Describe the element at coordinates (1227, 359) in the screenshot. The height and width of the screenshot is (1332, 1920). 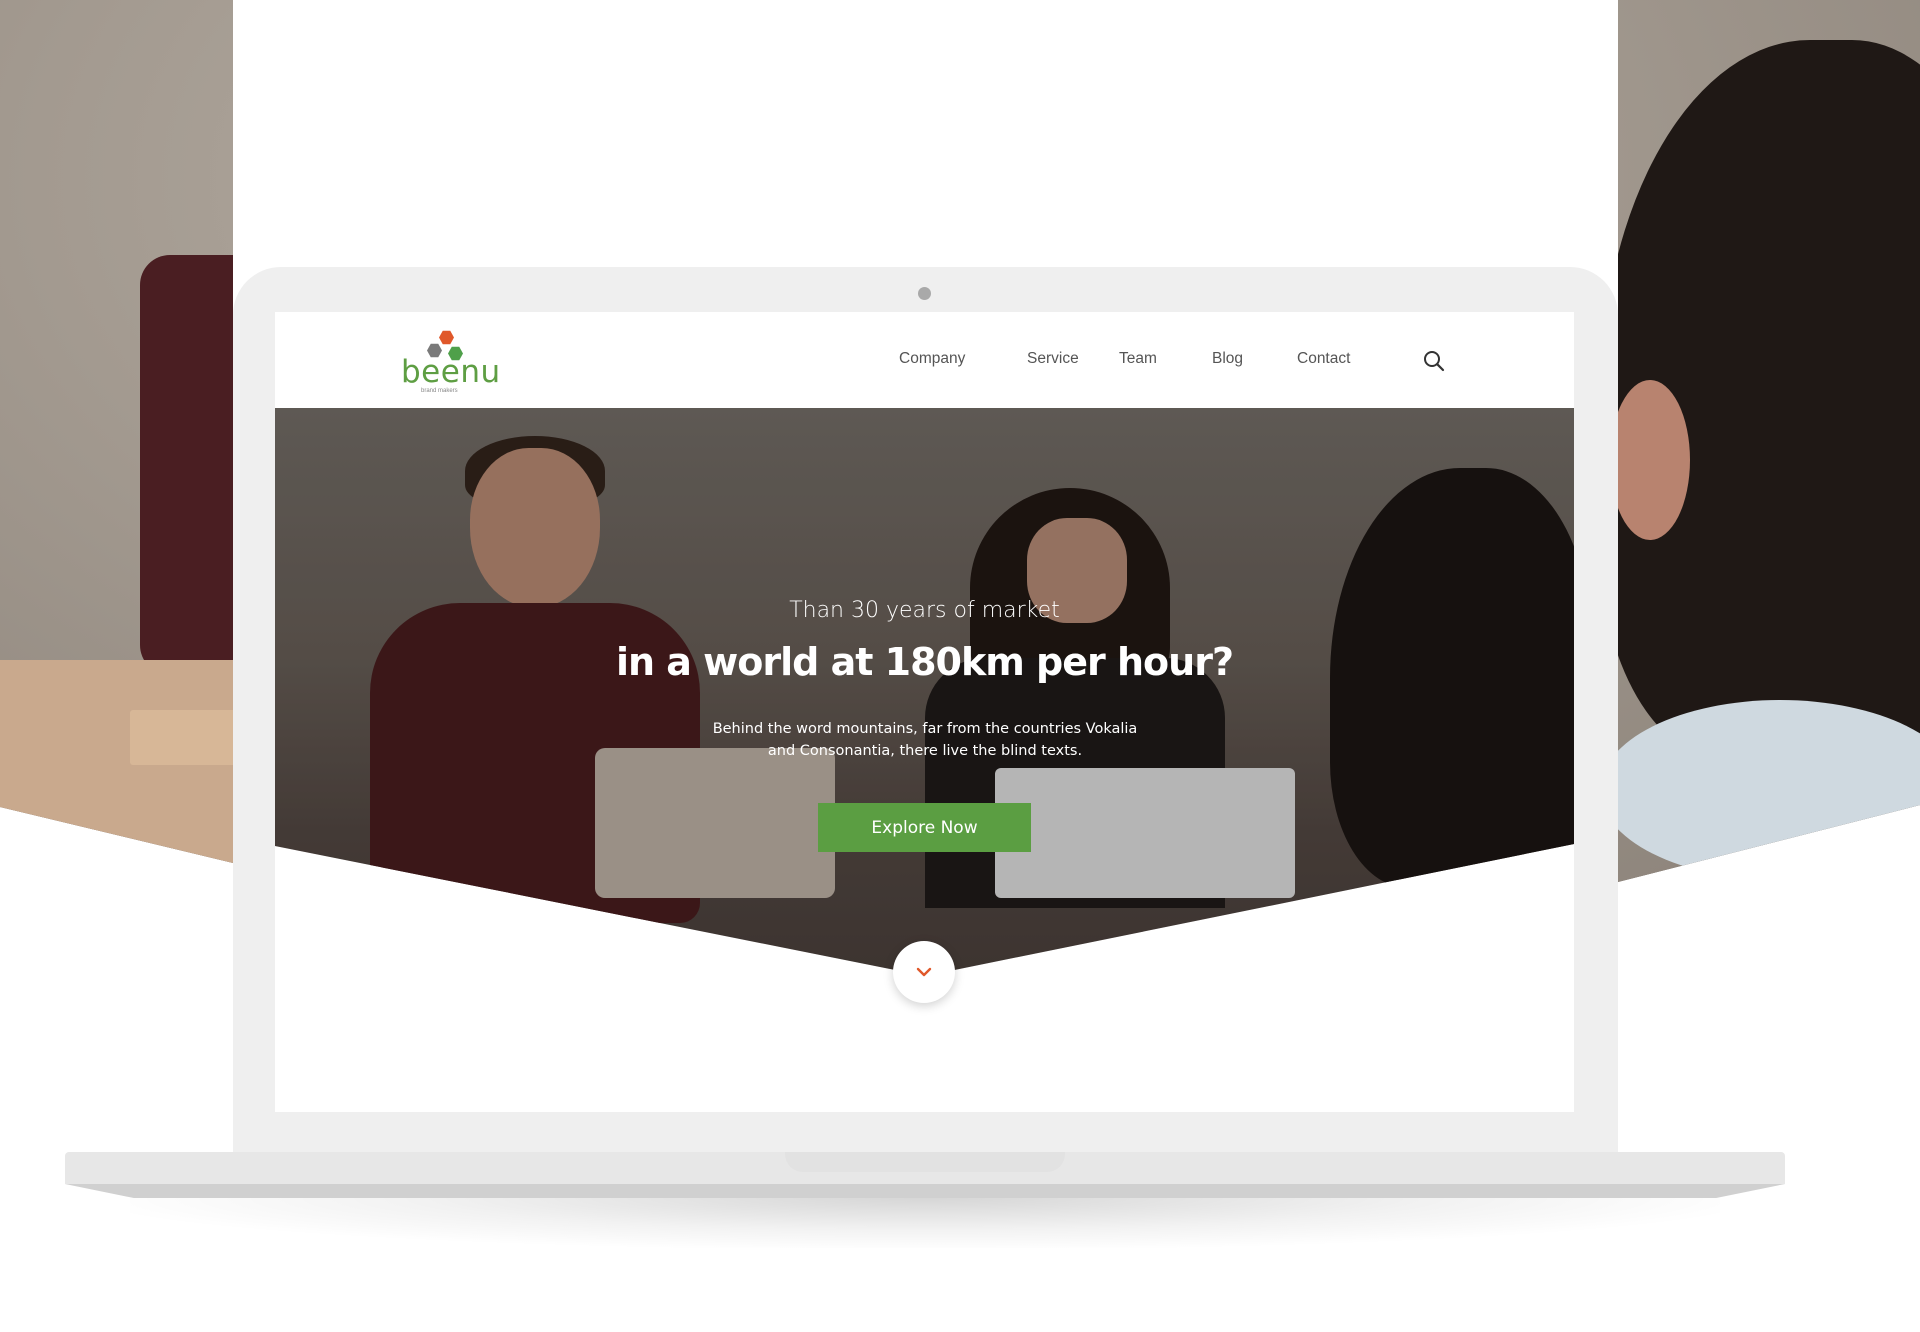
I see `nav-item-blog: Blog` at that location.